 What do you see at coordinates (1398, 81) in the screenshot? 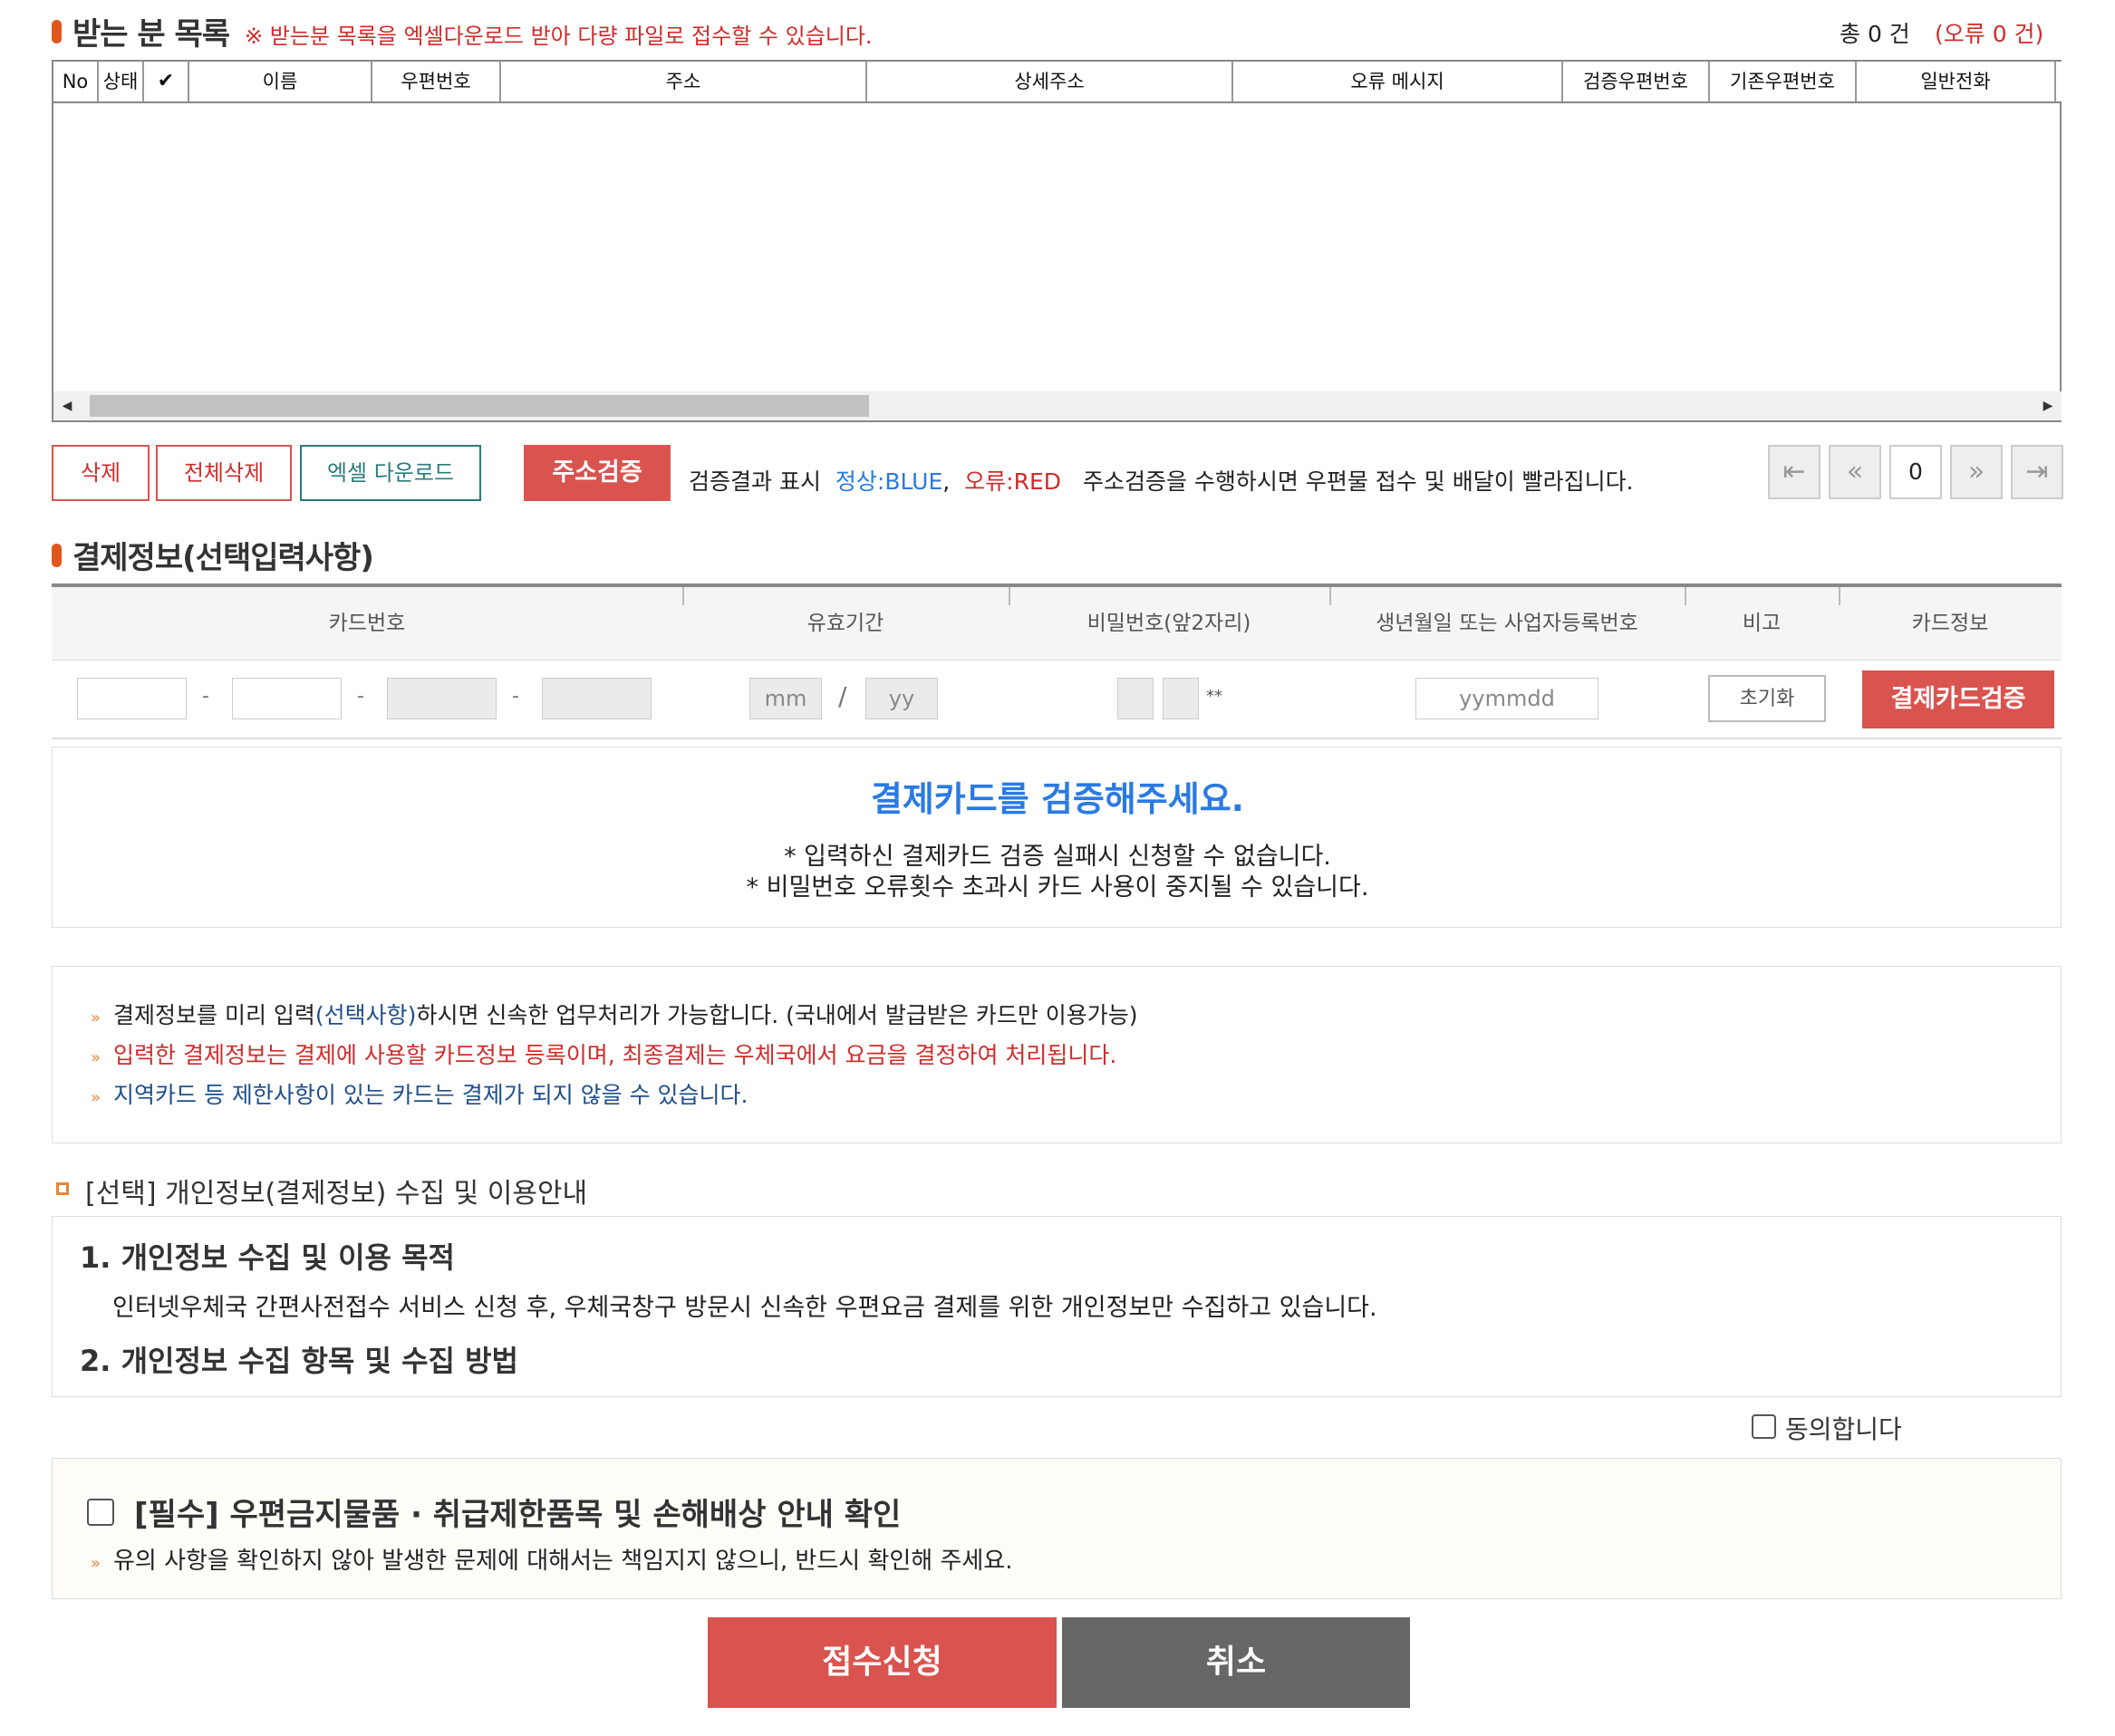
I see `col-error-message: 오류 메시지` at bounding box center [1398, 81].